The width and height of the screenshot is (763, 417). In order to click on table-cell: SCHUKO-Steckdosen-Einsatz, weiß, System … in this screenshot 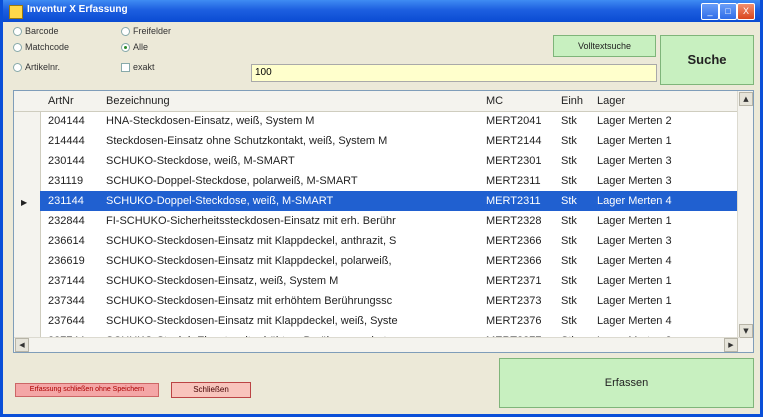, I will do `click(222, 281)`.